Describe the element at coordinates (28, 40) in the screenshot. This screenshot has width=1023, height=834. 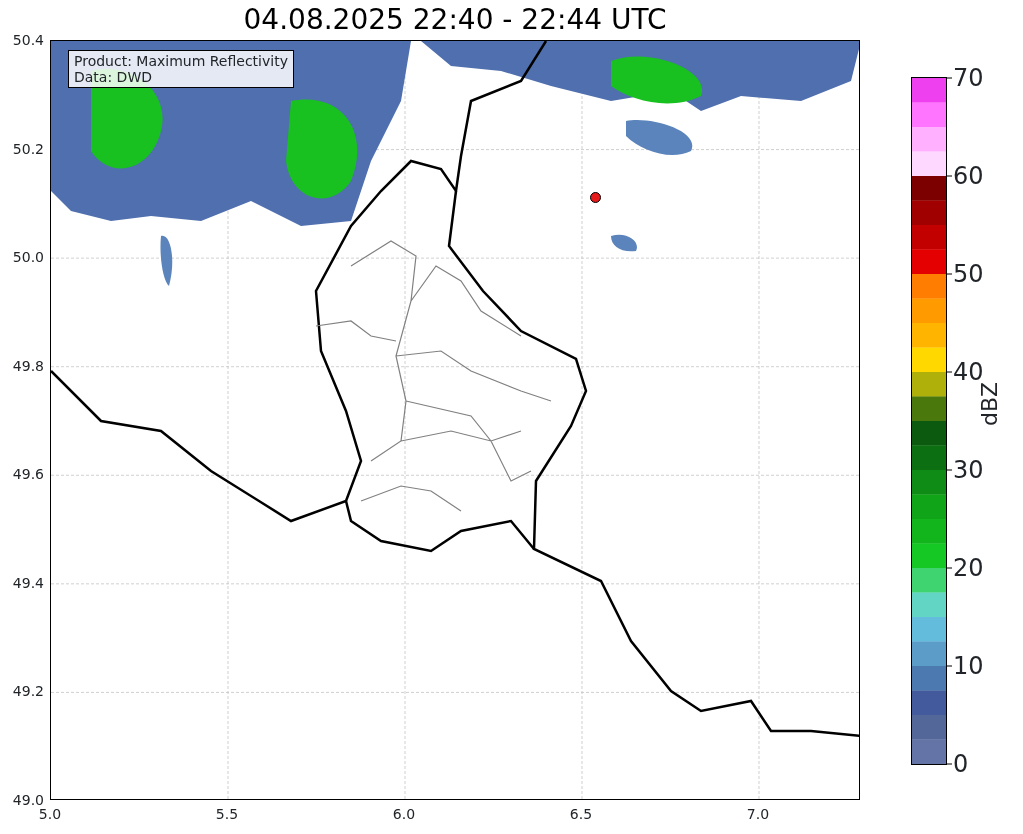
I see `y-axis-tick-label: 50.4` at that location.